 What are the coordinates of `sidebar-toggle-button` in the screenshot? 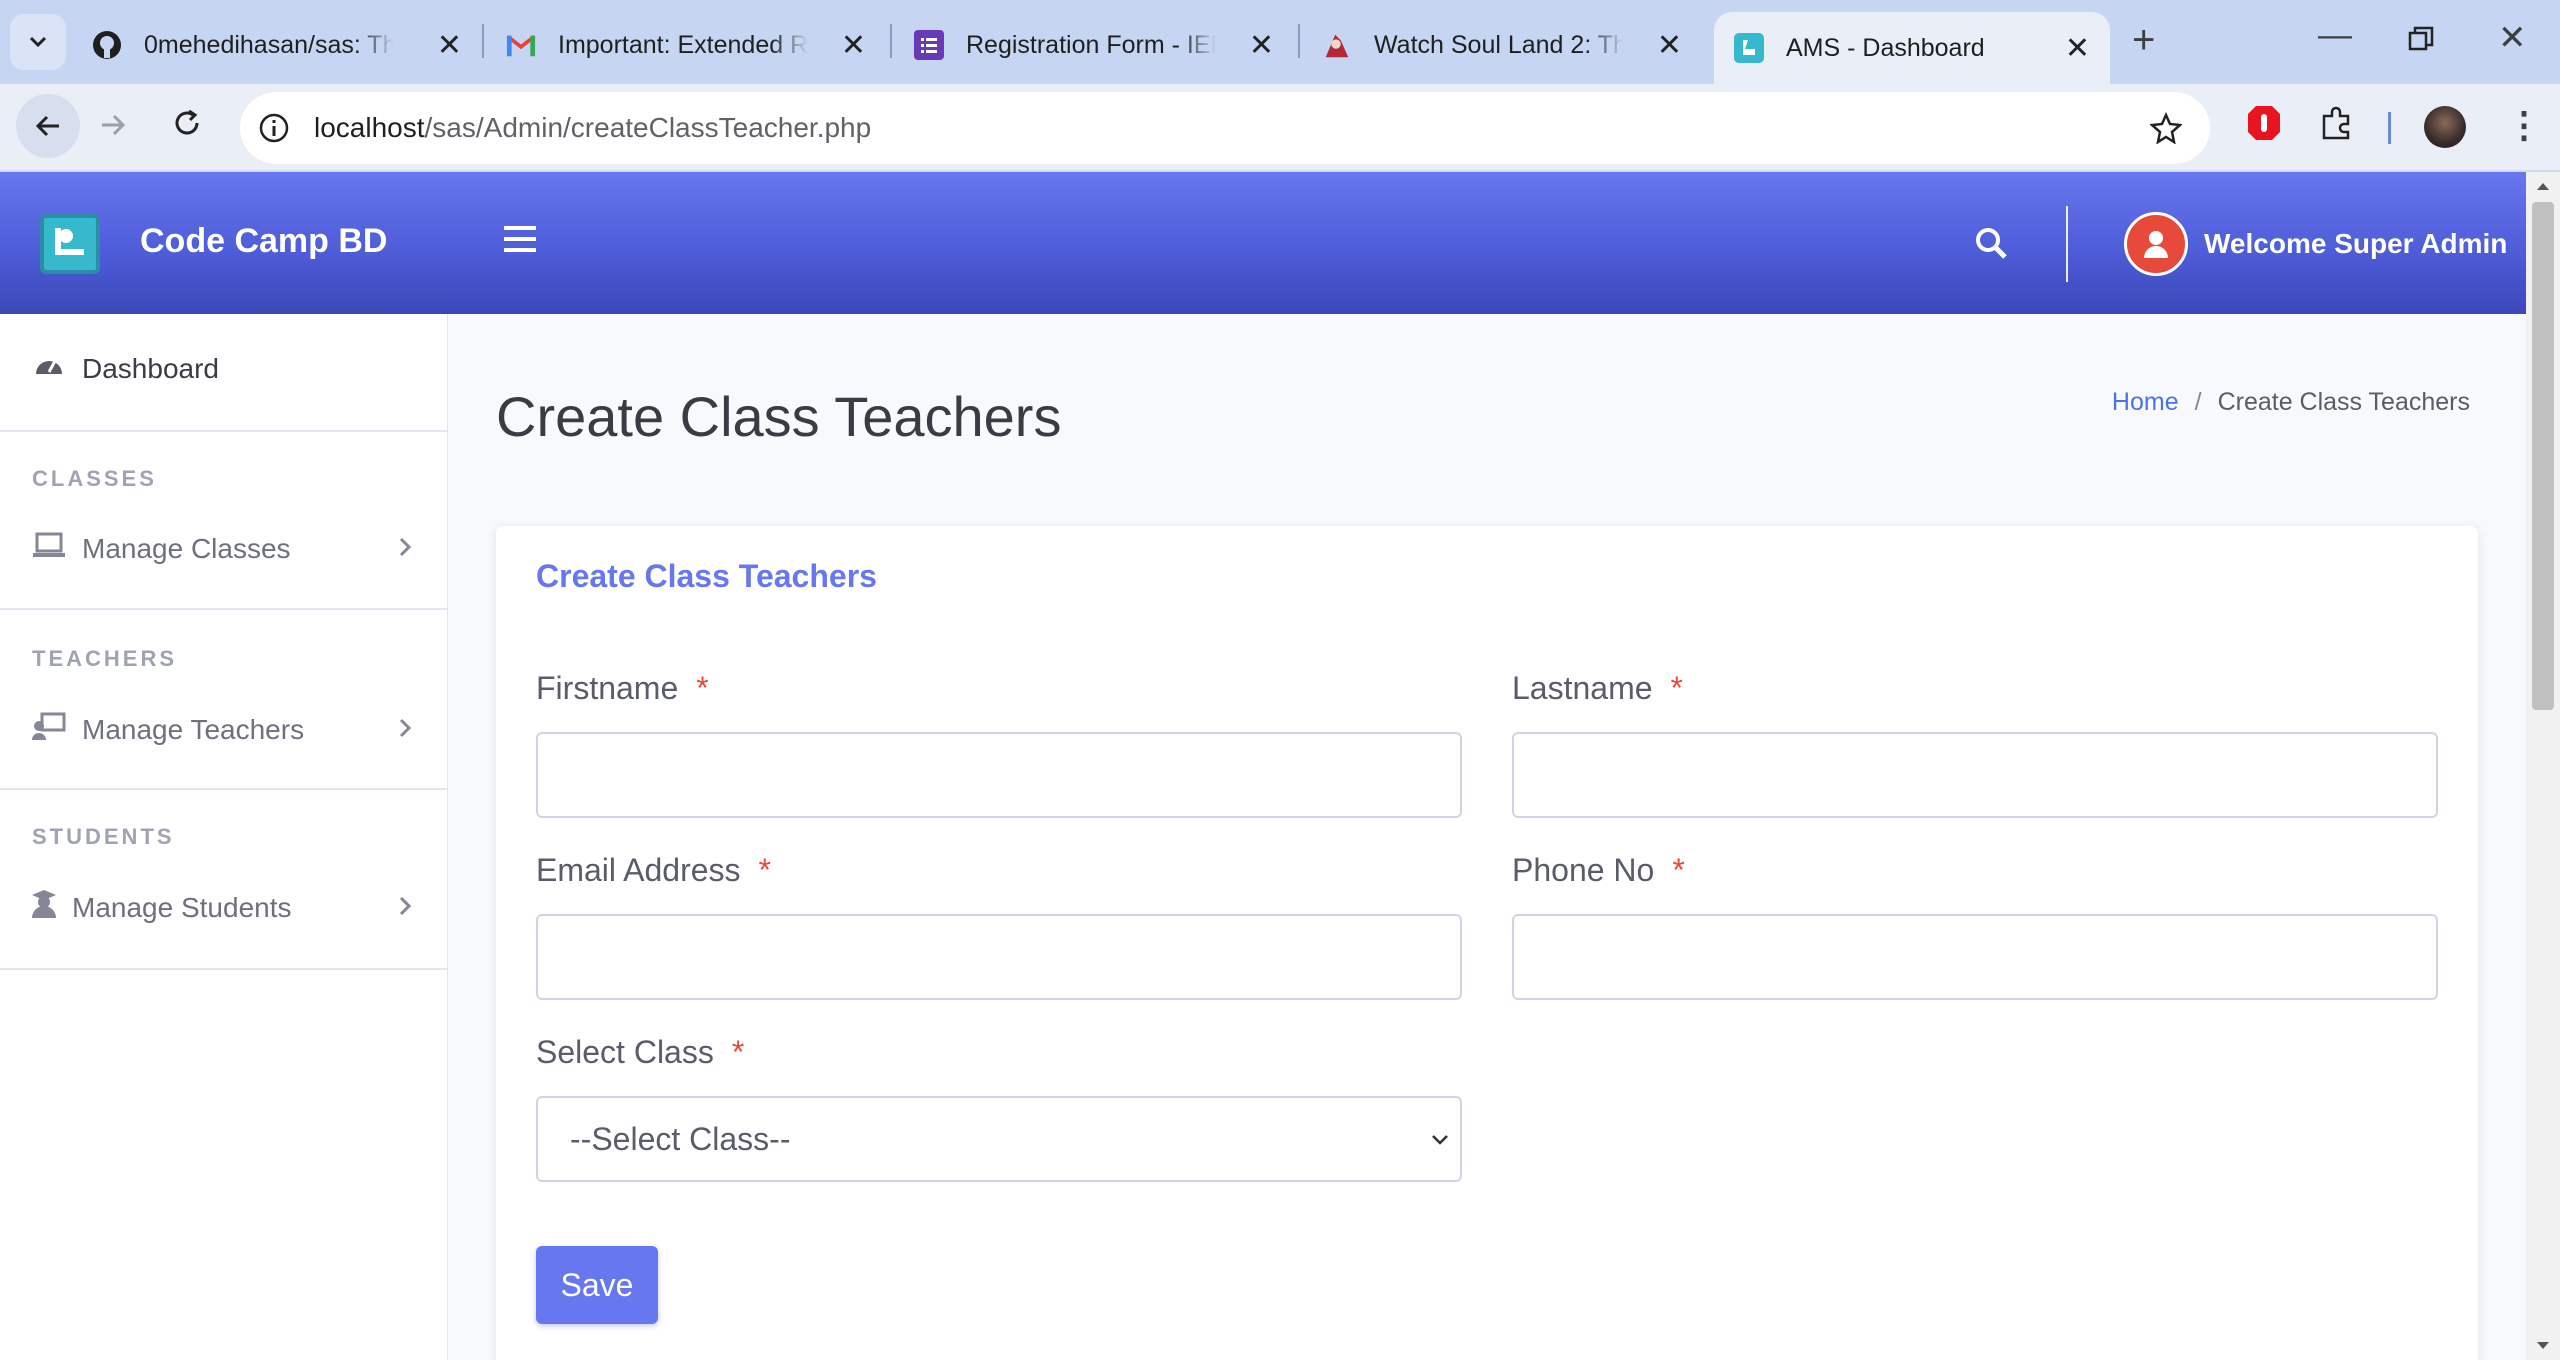 It's located at (520, 241).